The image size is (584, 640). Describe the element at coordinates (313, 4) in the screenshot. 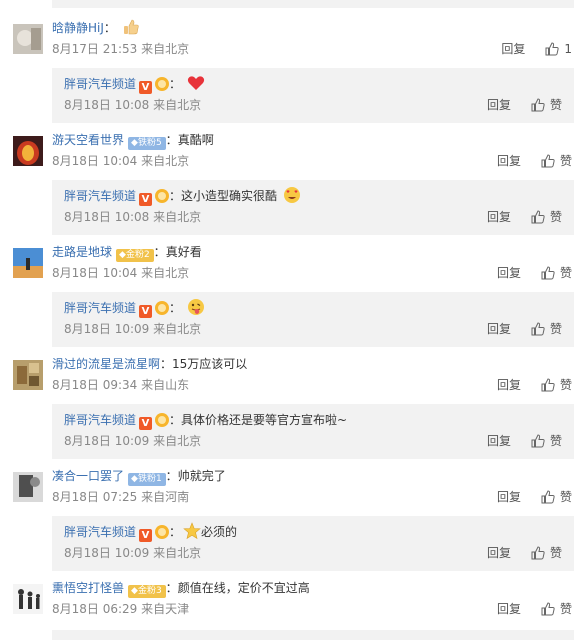

I see `previous-reply-strip` at that location.